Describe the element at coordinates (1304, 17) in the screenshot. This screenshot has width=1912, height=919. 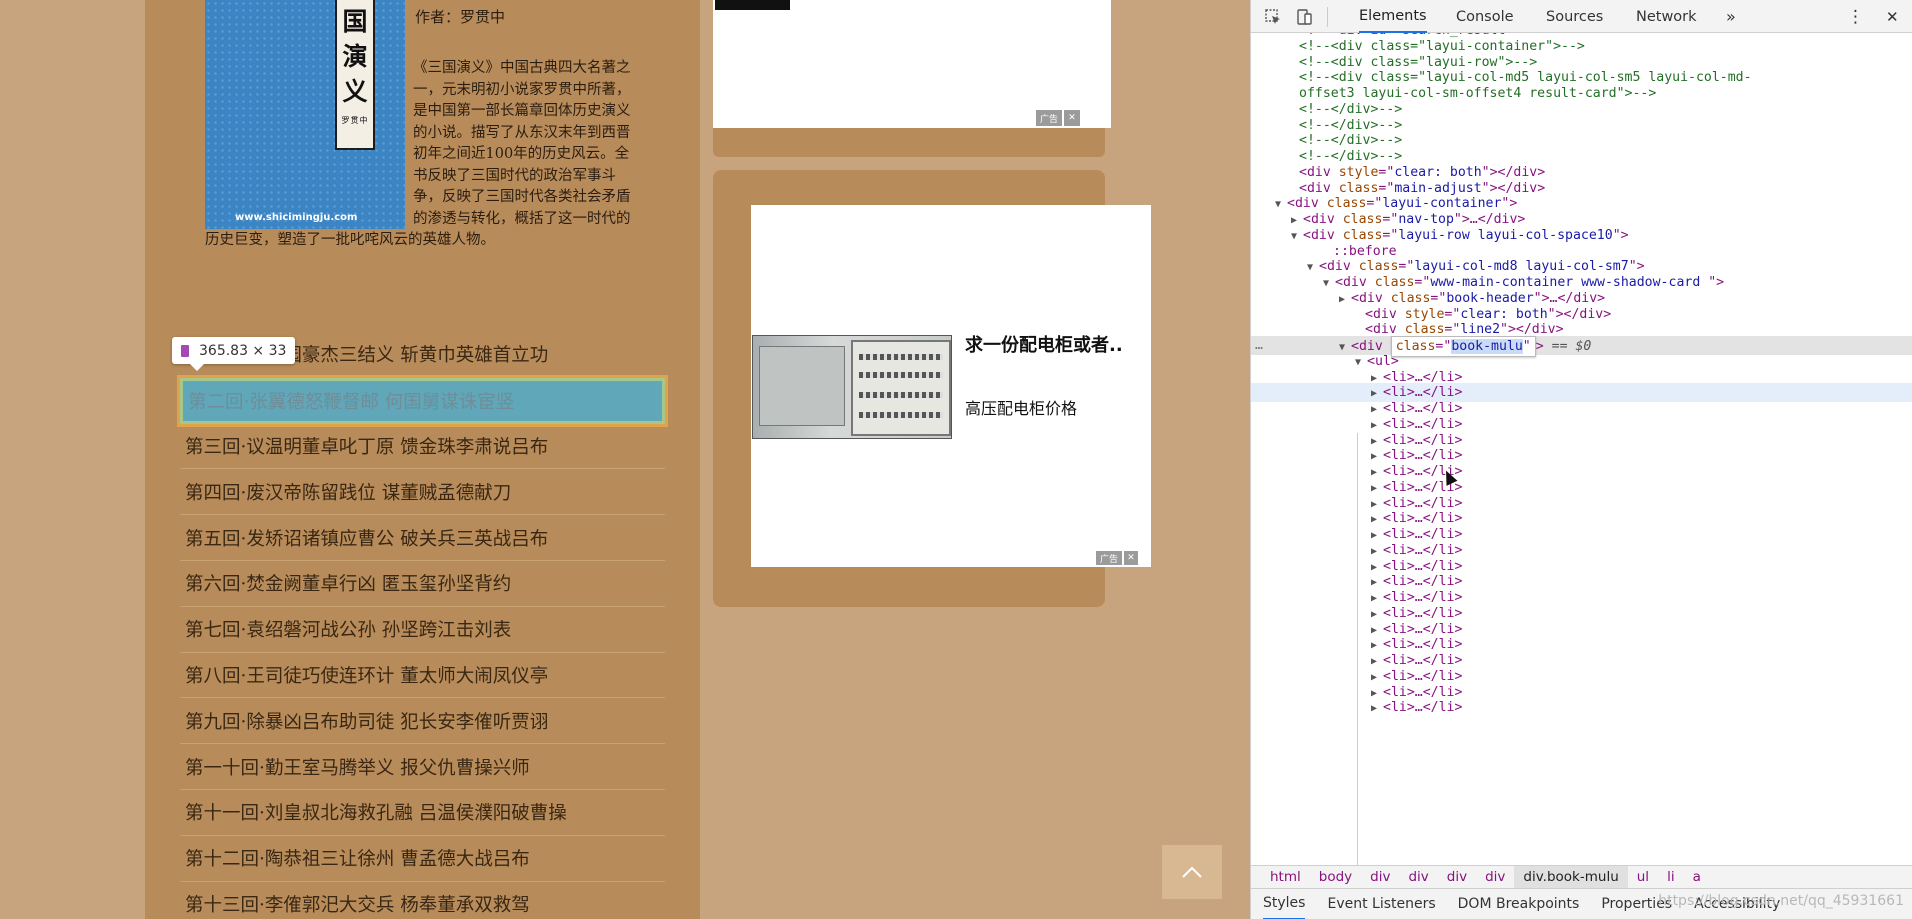
I see `device-toolbar-icon` at that location.